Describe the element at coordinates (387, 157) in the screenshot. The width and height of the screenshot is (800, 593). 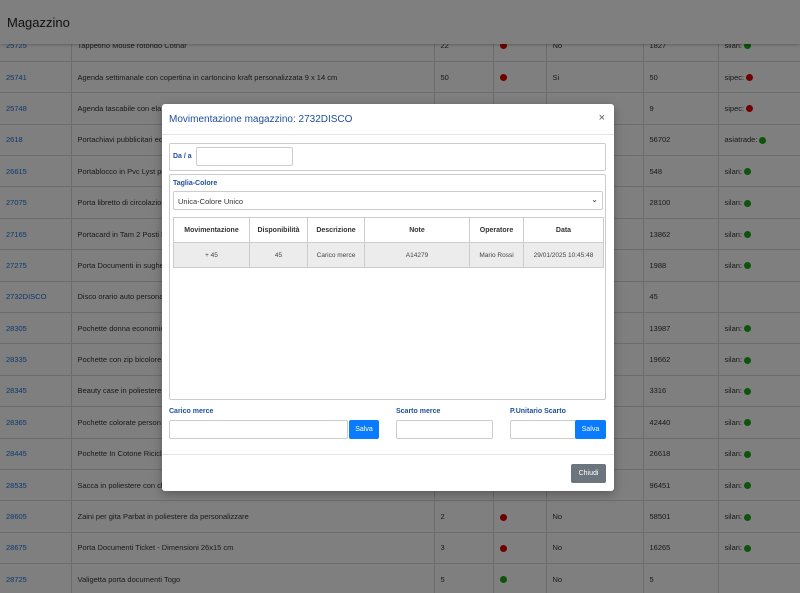
I see `date-range-group: Da / a` at that location.